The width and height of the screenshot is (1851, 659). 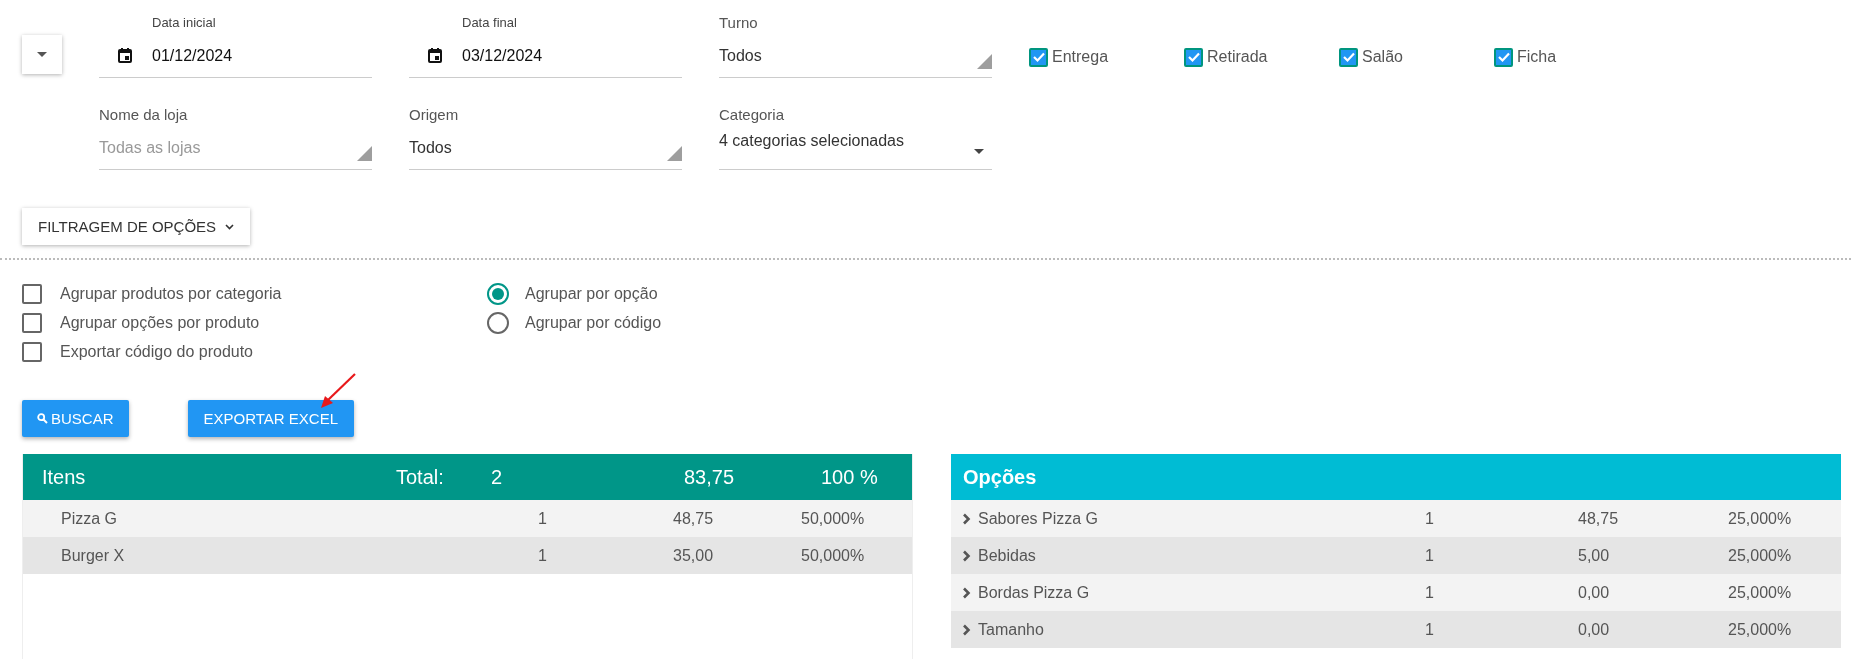 I want to click on table-cell-text: Burger X, so click(x=93, y=555).